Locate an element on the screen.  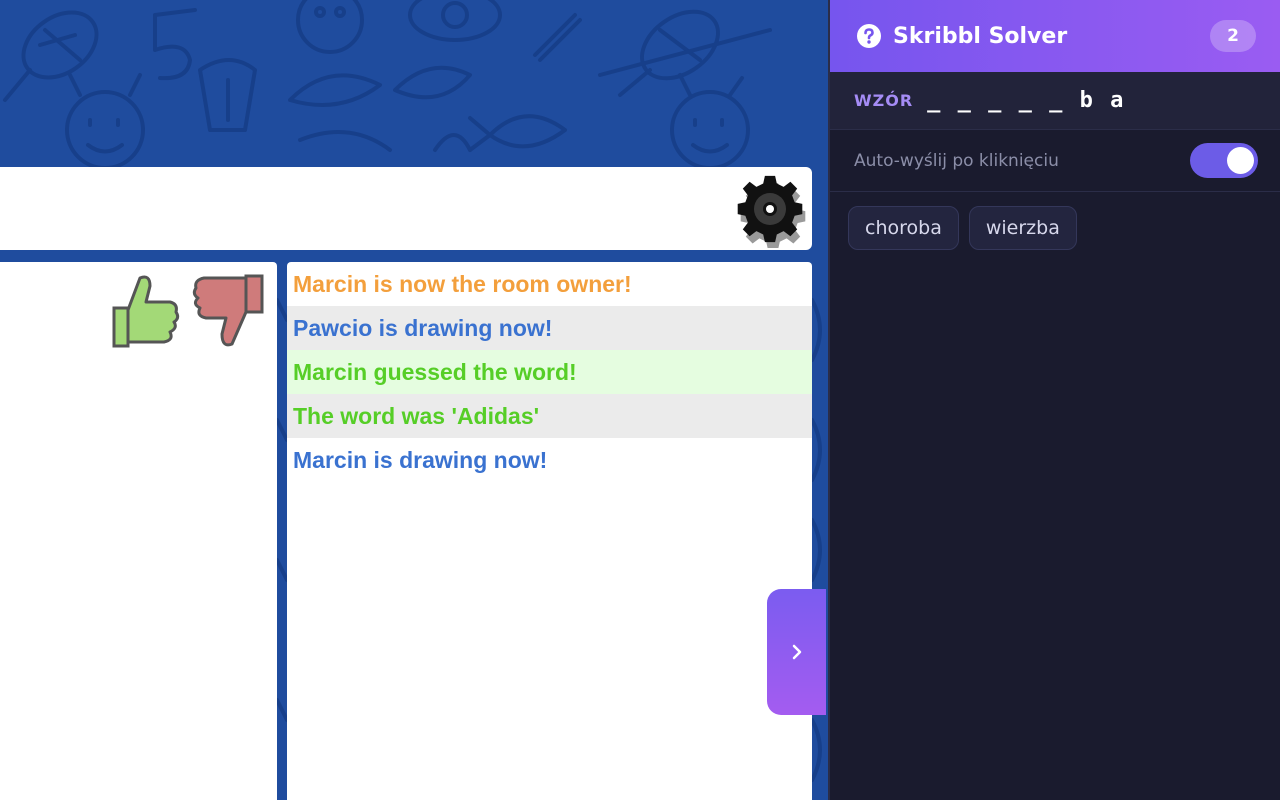
word-chip: choroba is located at coordinates (903, 228).